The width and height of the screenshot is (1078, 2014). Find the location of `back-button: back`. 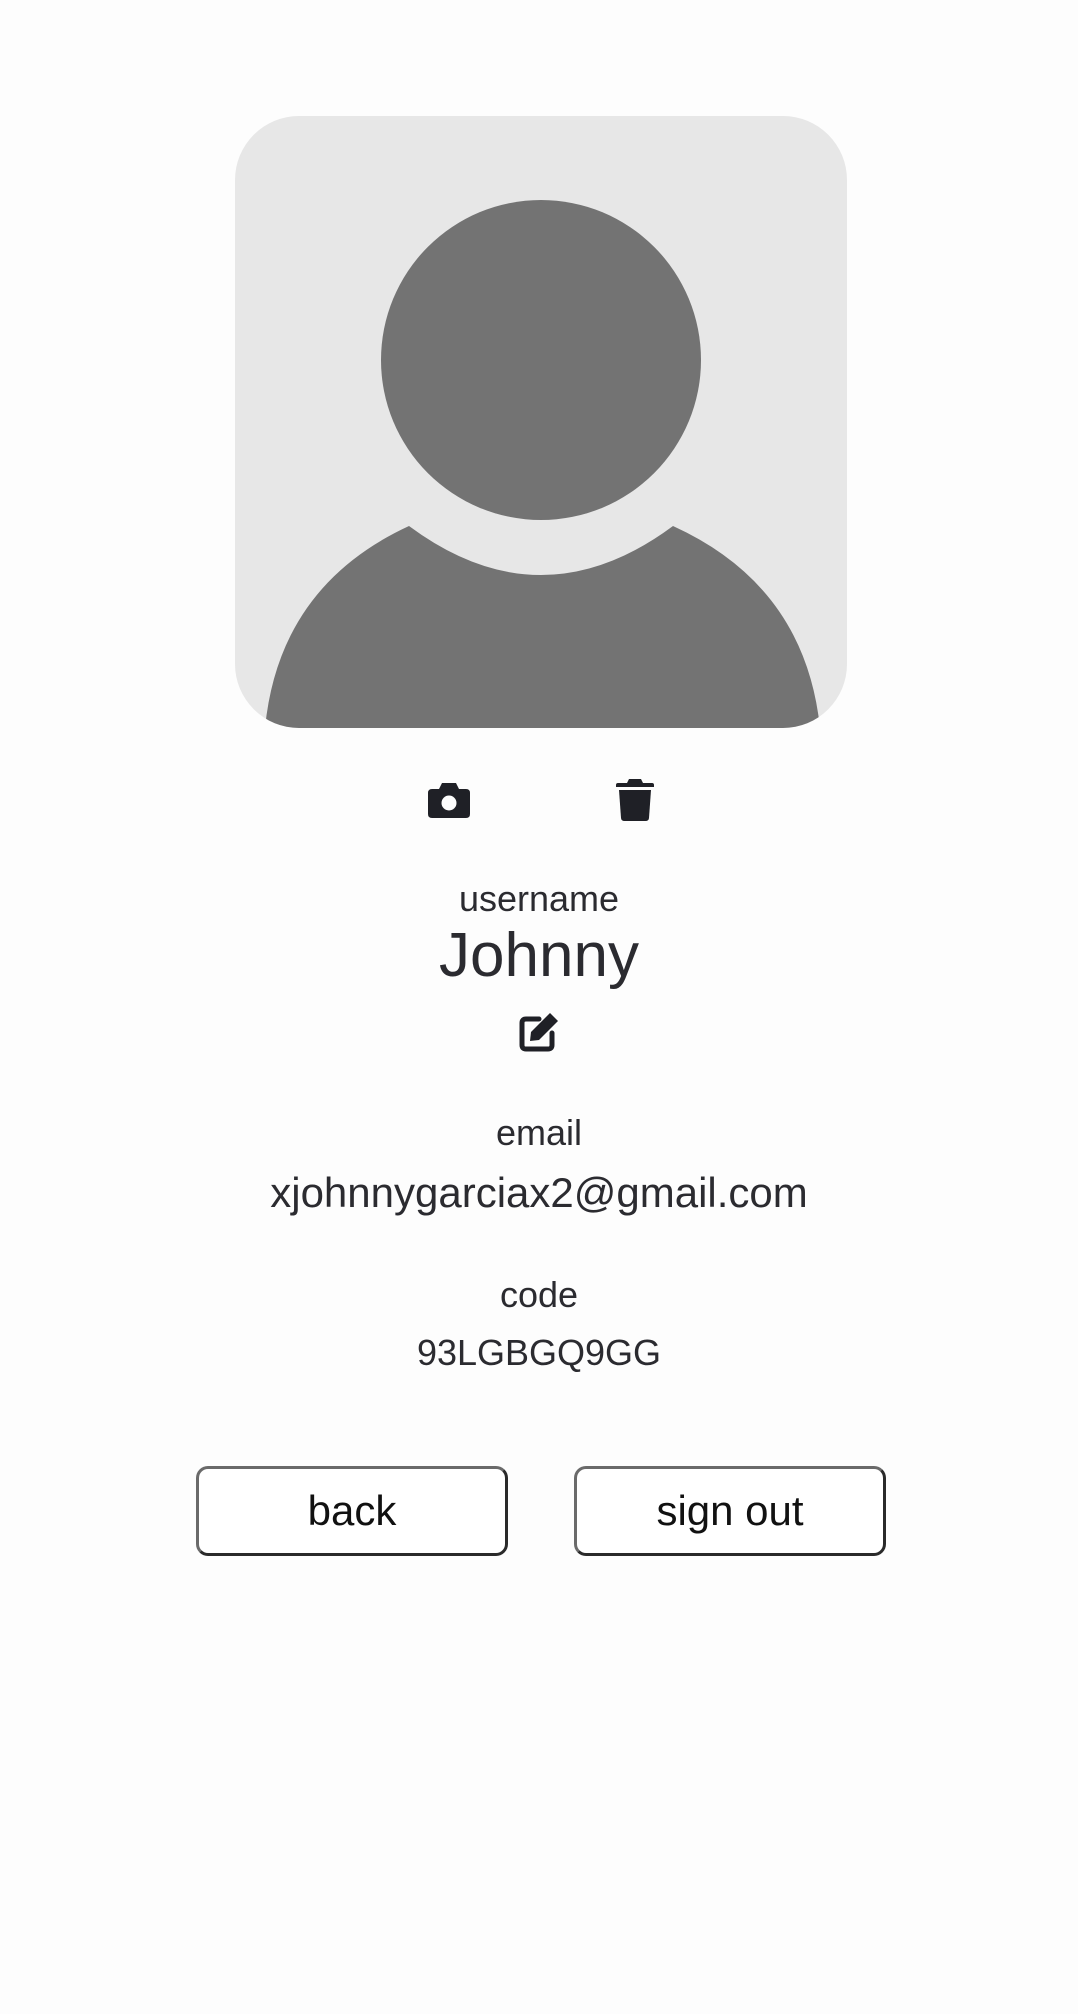

back-button: back is located at coordinates (352, 1511).